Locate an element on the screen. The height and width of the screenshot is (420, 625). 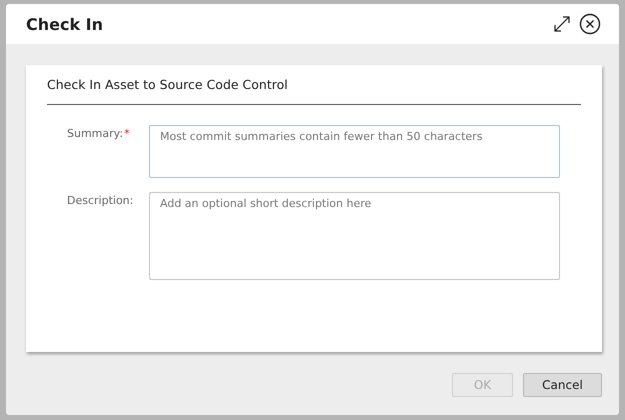
cancel-button: Cancel is located at coordinates (562, 385).